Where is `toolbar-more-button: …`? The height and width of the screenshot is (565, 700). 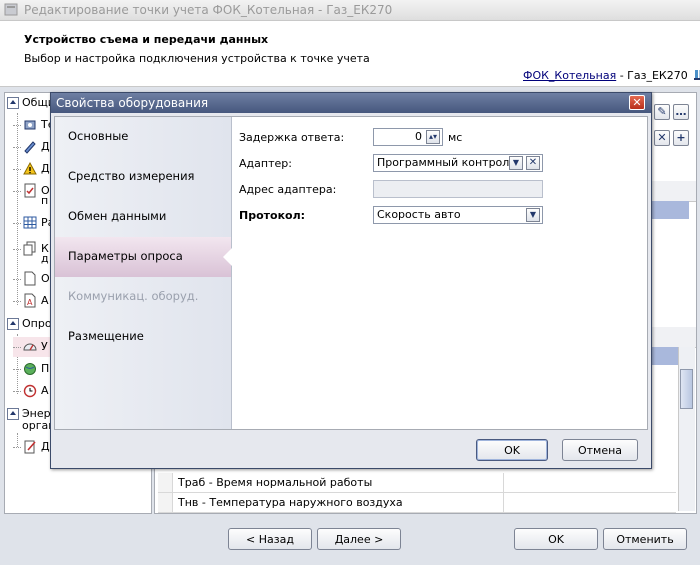
toolbar-more-button: … is located at coordinates (681, 112).